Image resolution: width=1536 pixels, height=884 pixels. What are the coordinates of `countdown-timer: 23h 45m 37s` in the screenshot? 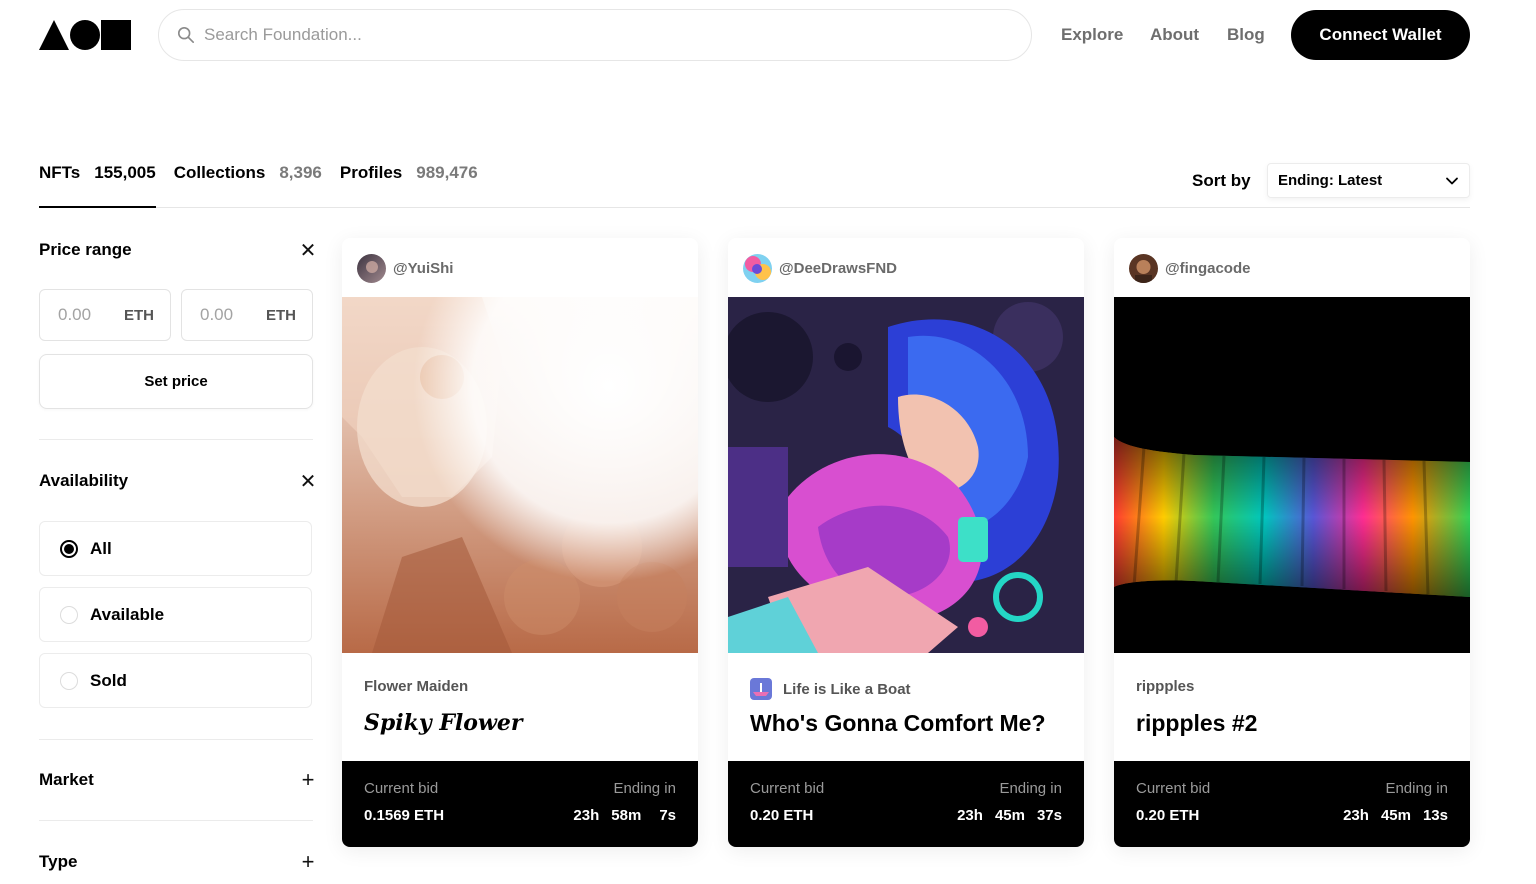 It's located at (1009, 815).